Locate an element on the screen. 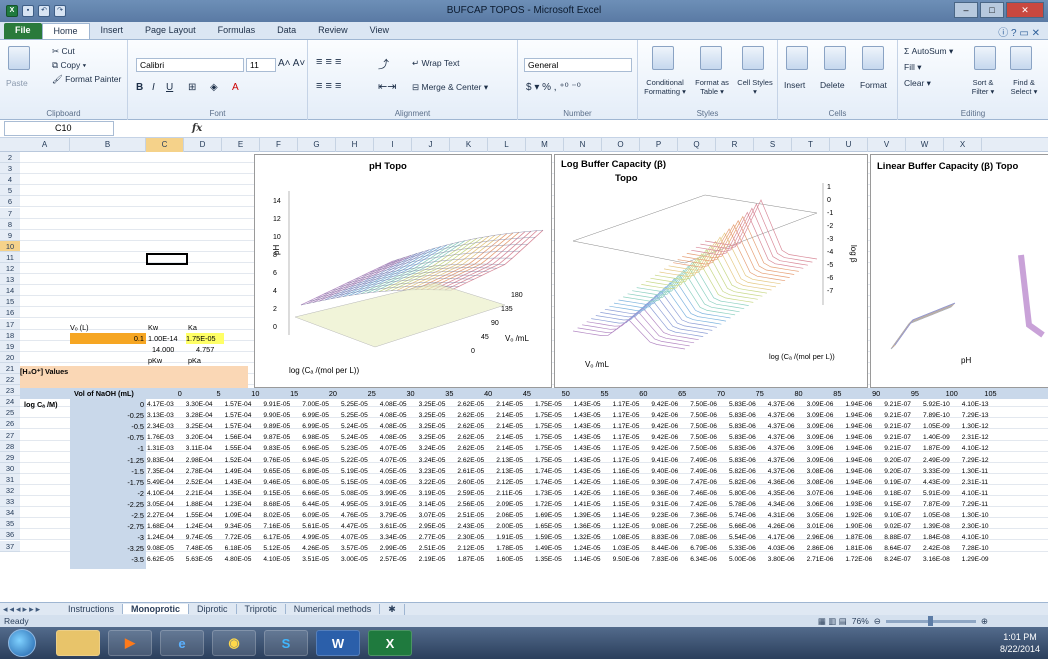 The width and height of the screenshot is (1048, 659). table-cell: 1.88E-04 is located at coordinates (204, 504).